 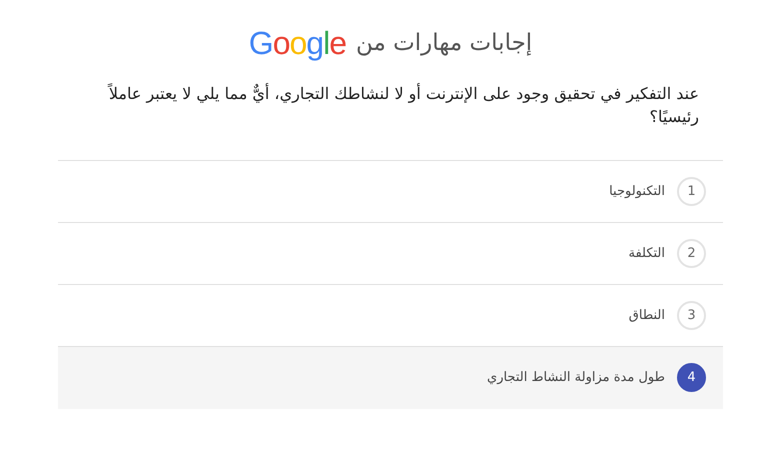 What do you see at coordinates (576, 377) in the screenshot?
I see `option-label: طول مدة مزاولة النشاط التجاري` at bounding box center [576, 377].